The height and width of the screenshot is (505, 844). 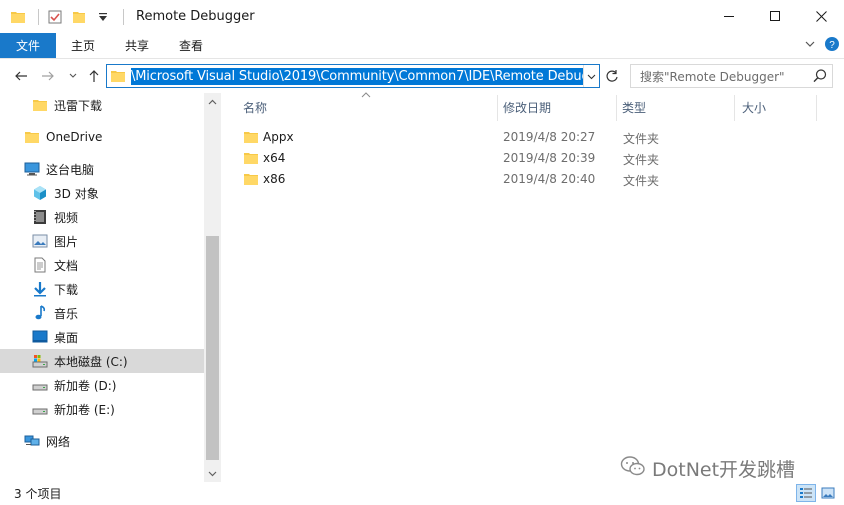 I want to click on expand-ribbon-icon, so click(x=810, y=45).